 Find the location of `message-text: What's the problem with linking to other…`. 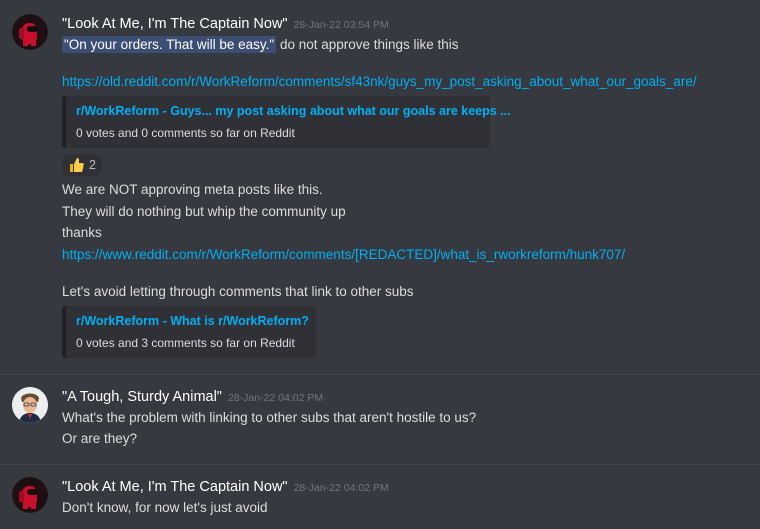

message-text: What's the problem with linking to other… is located at coordinates (269, 417).